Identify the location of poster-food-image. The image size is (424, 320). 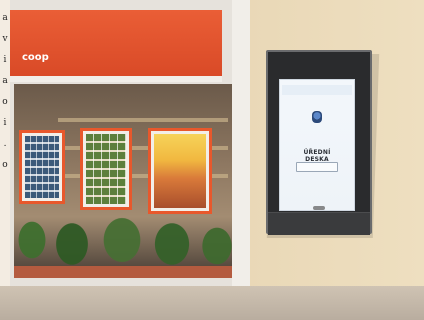
(180, 171).